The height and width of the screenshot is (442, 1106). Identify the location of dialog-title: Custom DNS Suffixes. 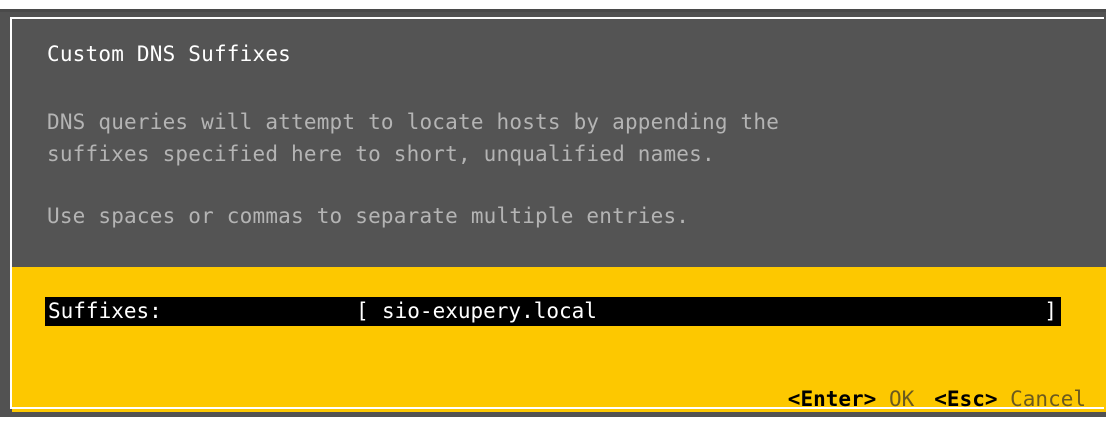
(169, 54).